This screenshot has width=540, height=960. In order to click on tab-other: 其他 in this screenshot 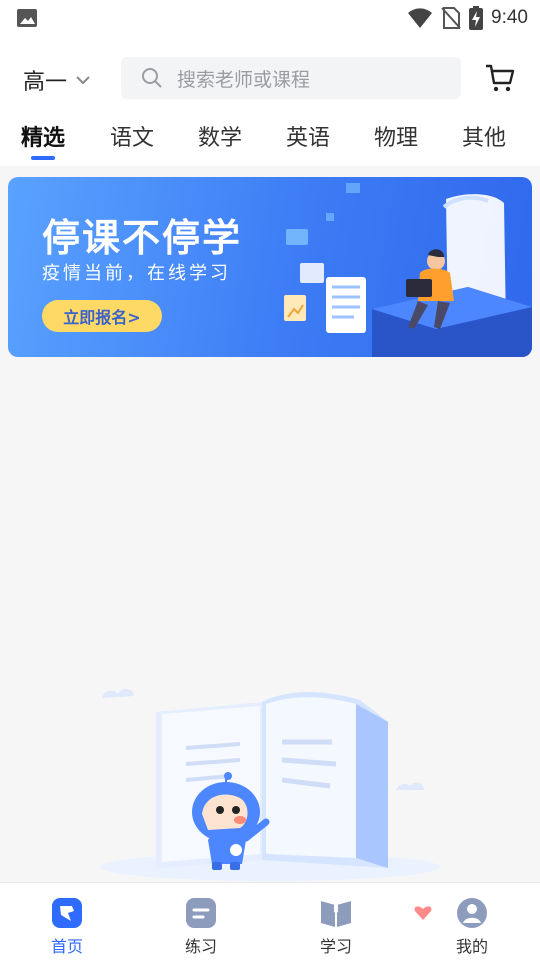, I will do `click(484, 136)`.